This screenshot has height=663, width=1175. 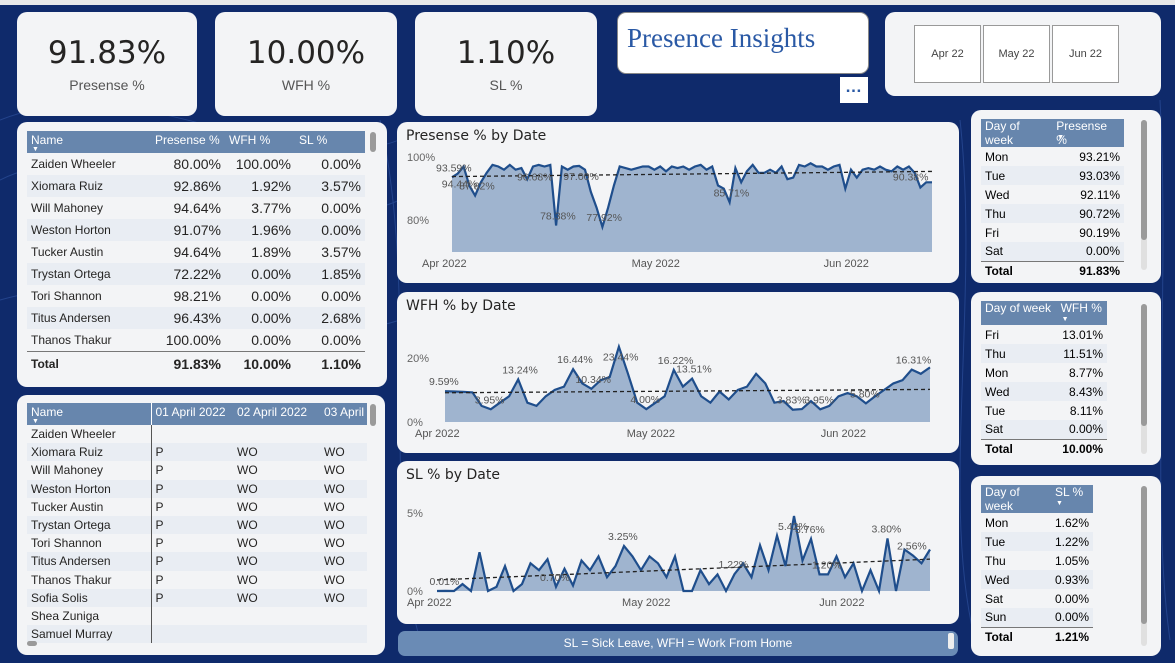 What do you see at coordinates (196, 230) in the screenshot?
I see `table-row: Weston Horton 91.07% 1.96% 0.00%` at bounding box center [196, 230].